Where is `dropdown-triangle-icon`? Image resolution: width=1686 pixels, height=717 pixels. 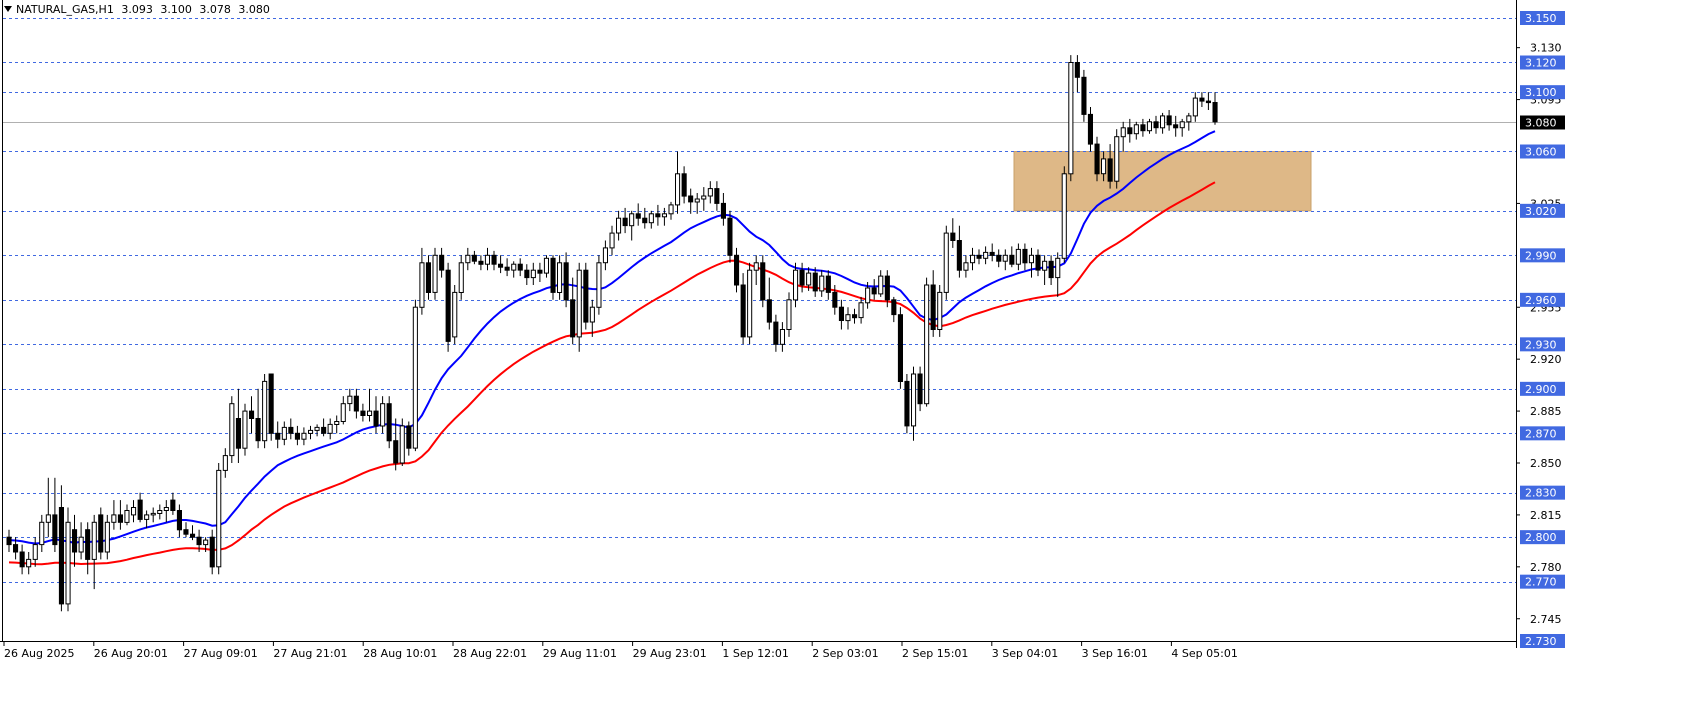
dropdown-triangle-icon is located at coordinates (8, 9).